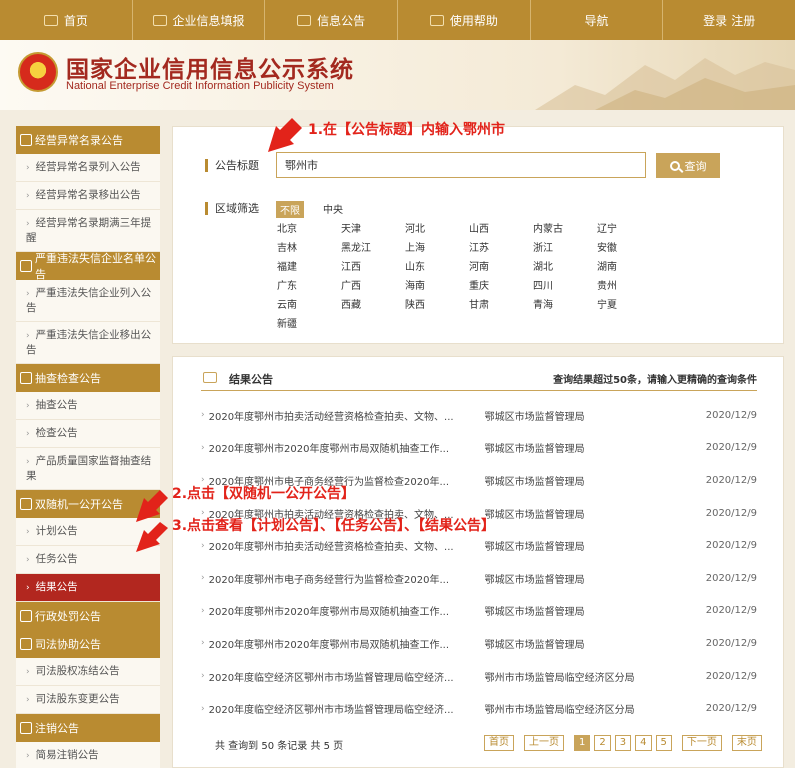  I want to click on annotation-arrows, so click(219, 335).